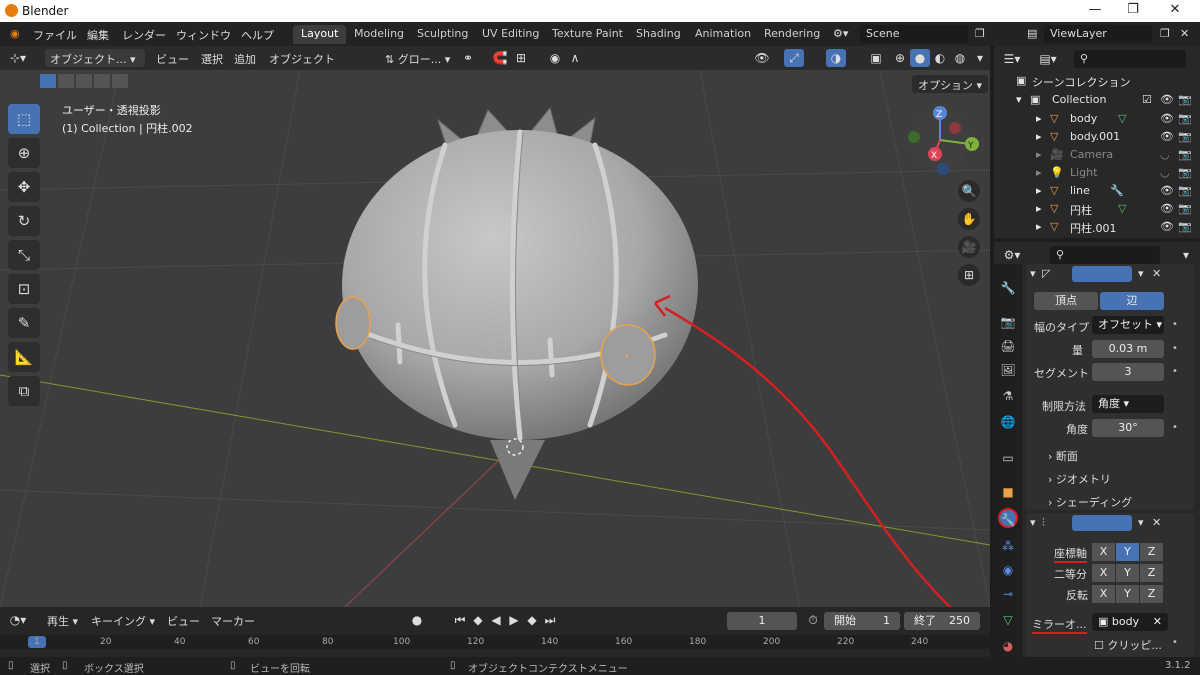 The image size is (1200, 675). Describe the element at coordinates (510, 34) in the screenshot. I see `tab-uv-editing: UV Editing` at that location.